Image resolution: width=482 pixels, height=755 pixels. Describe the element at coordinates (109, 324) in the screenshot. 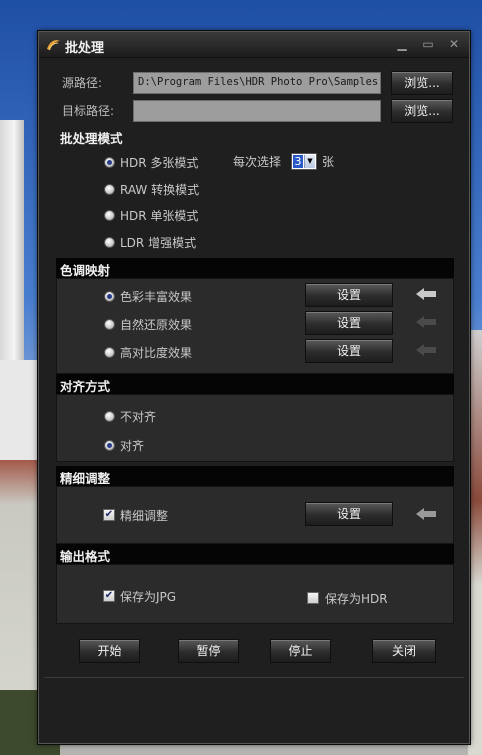

I see `radio-natural` at that location.